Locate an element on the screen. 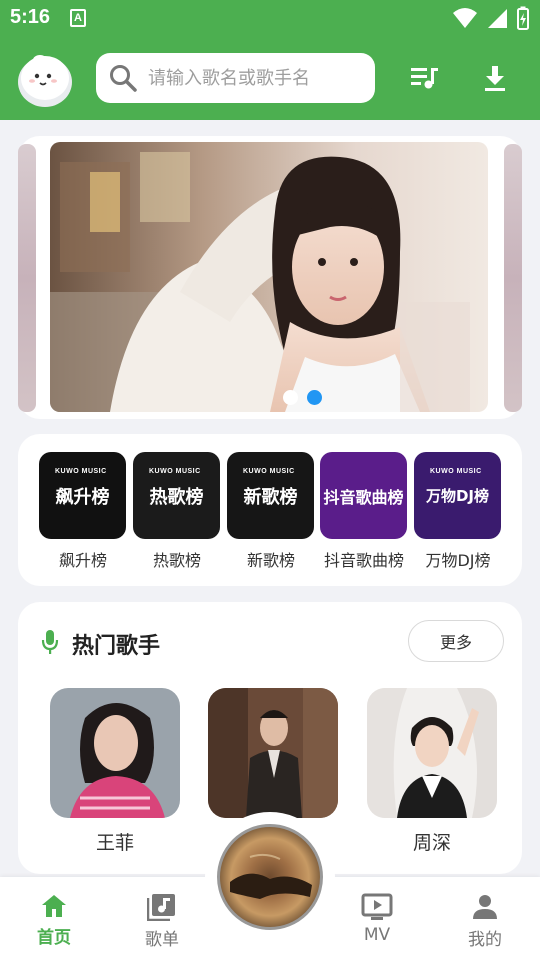 The height and width of the screenshot is (960, 540). nav-label: 我的 is located at coordinates (485, 940).